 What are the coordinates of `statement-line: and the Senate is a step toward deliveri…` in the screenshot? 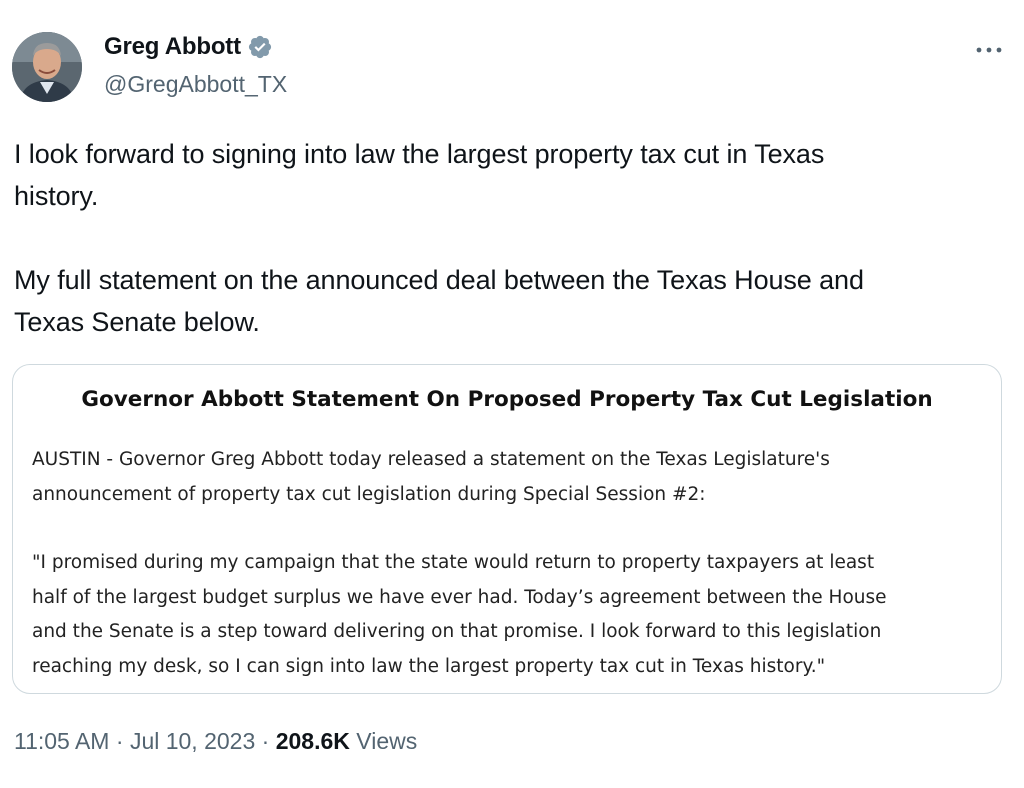 It's located at (457, 631).